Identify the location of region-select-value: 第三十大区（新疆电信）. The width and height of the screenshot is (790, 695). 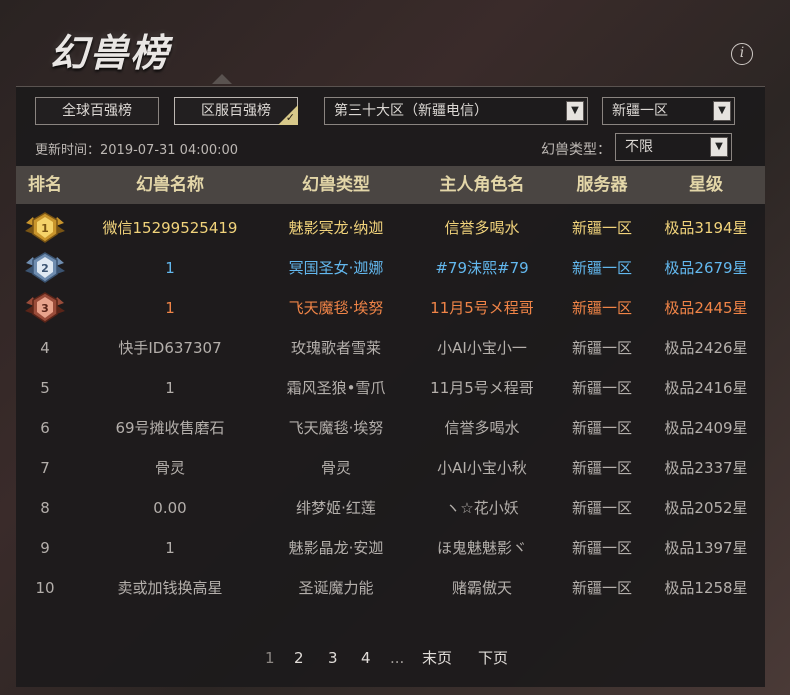
(411, 111).